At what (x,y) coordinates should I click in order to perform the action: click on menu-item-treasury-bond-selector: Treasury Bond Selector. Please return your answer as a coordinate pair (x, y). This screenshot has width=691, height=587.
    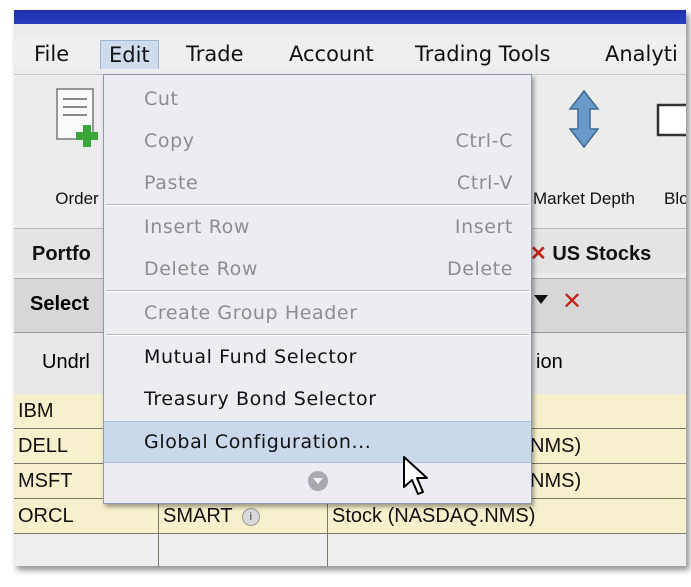
    Looking at the image, I should click on (317, 399).